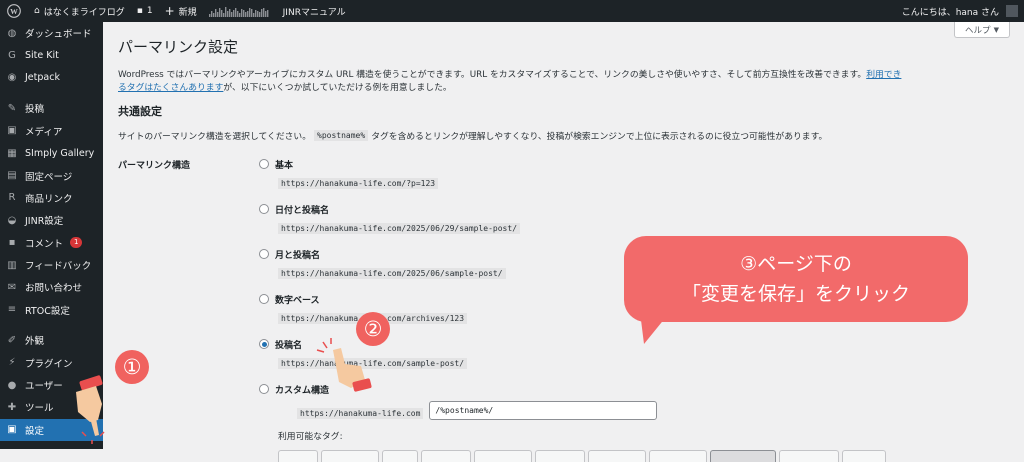 Image resolution: width=1024 pixels, height=462 pixels. What do you see at coordinates (358, 183) in the screenshot?
I see `permalink-example-url: https://hanakuma-life.com/?p=123` at bounding box center [358, 183].